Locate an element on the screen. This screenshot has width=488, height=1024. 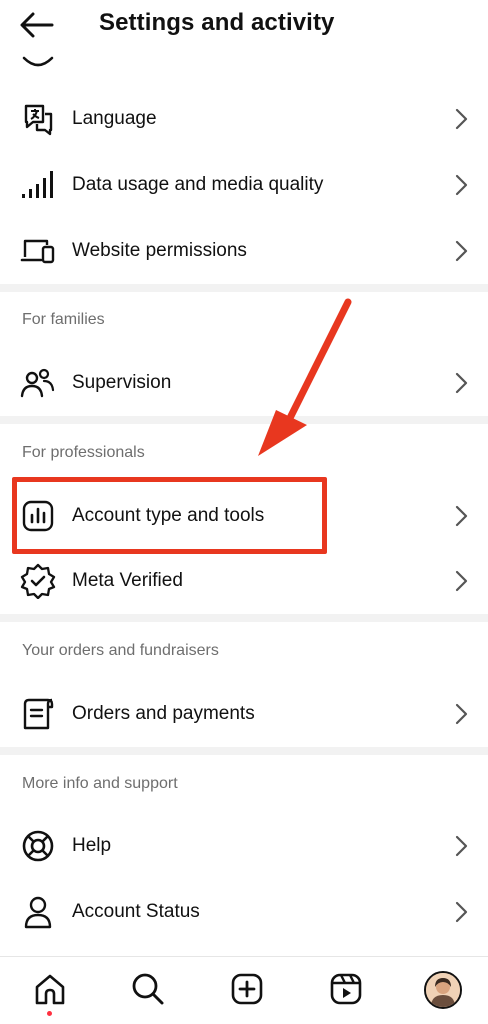
bottom-nav is located at coordinates (244, 990).